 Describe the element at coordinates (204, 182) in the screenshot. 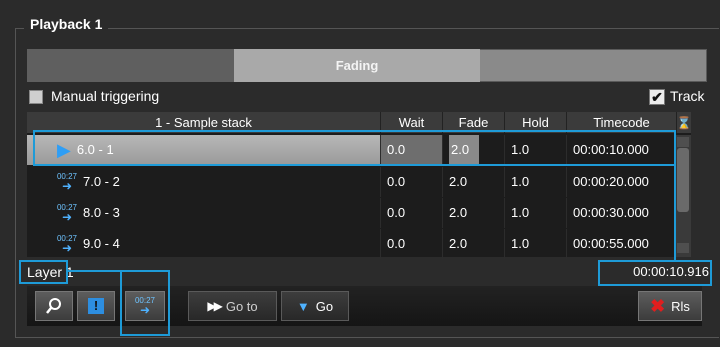

I see `cue-name-cell: 00:27 ➜ 7.0 - 2` at that location.